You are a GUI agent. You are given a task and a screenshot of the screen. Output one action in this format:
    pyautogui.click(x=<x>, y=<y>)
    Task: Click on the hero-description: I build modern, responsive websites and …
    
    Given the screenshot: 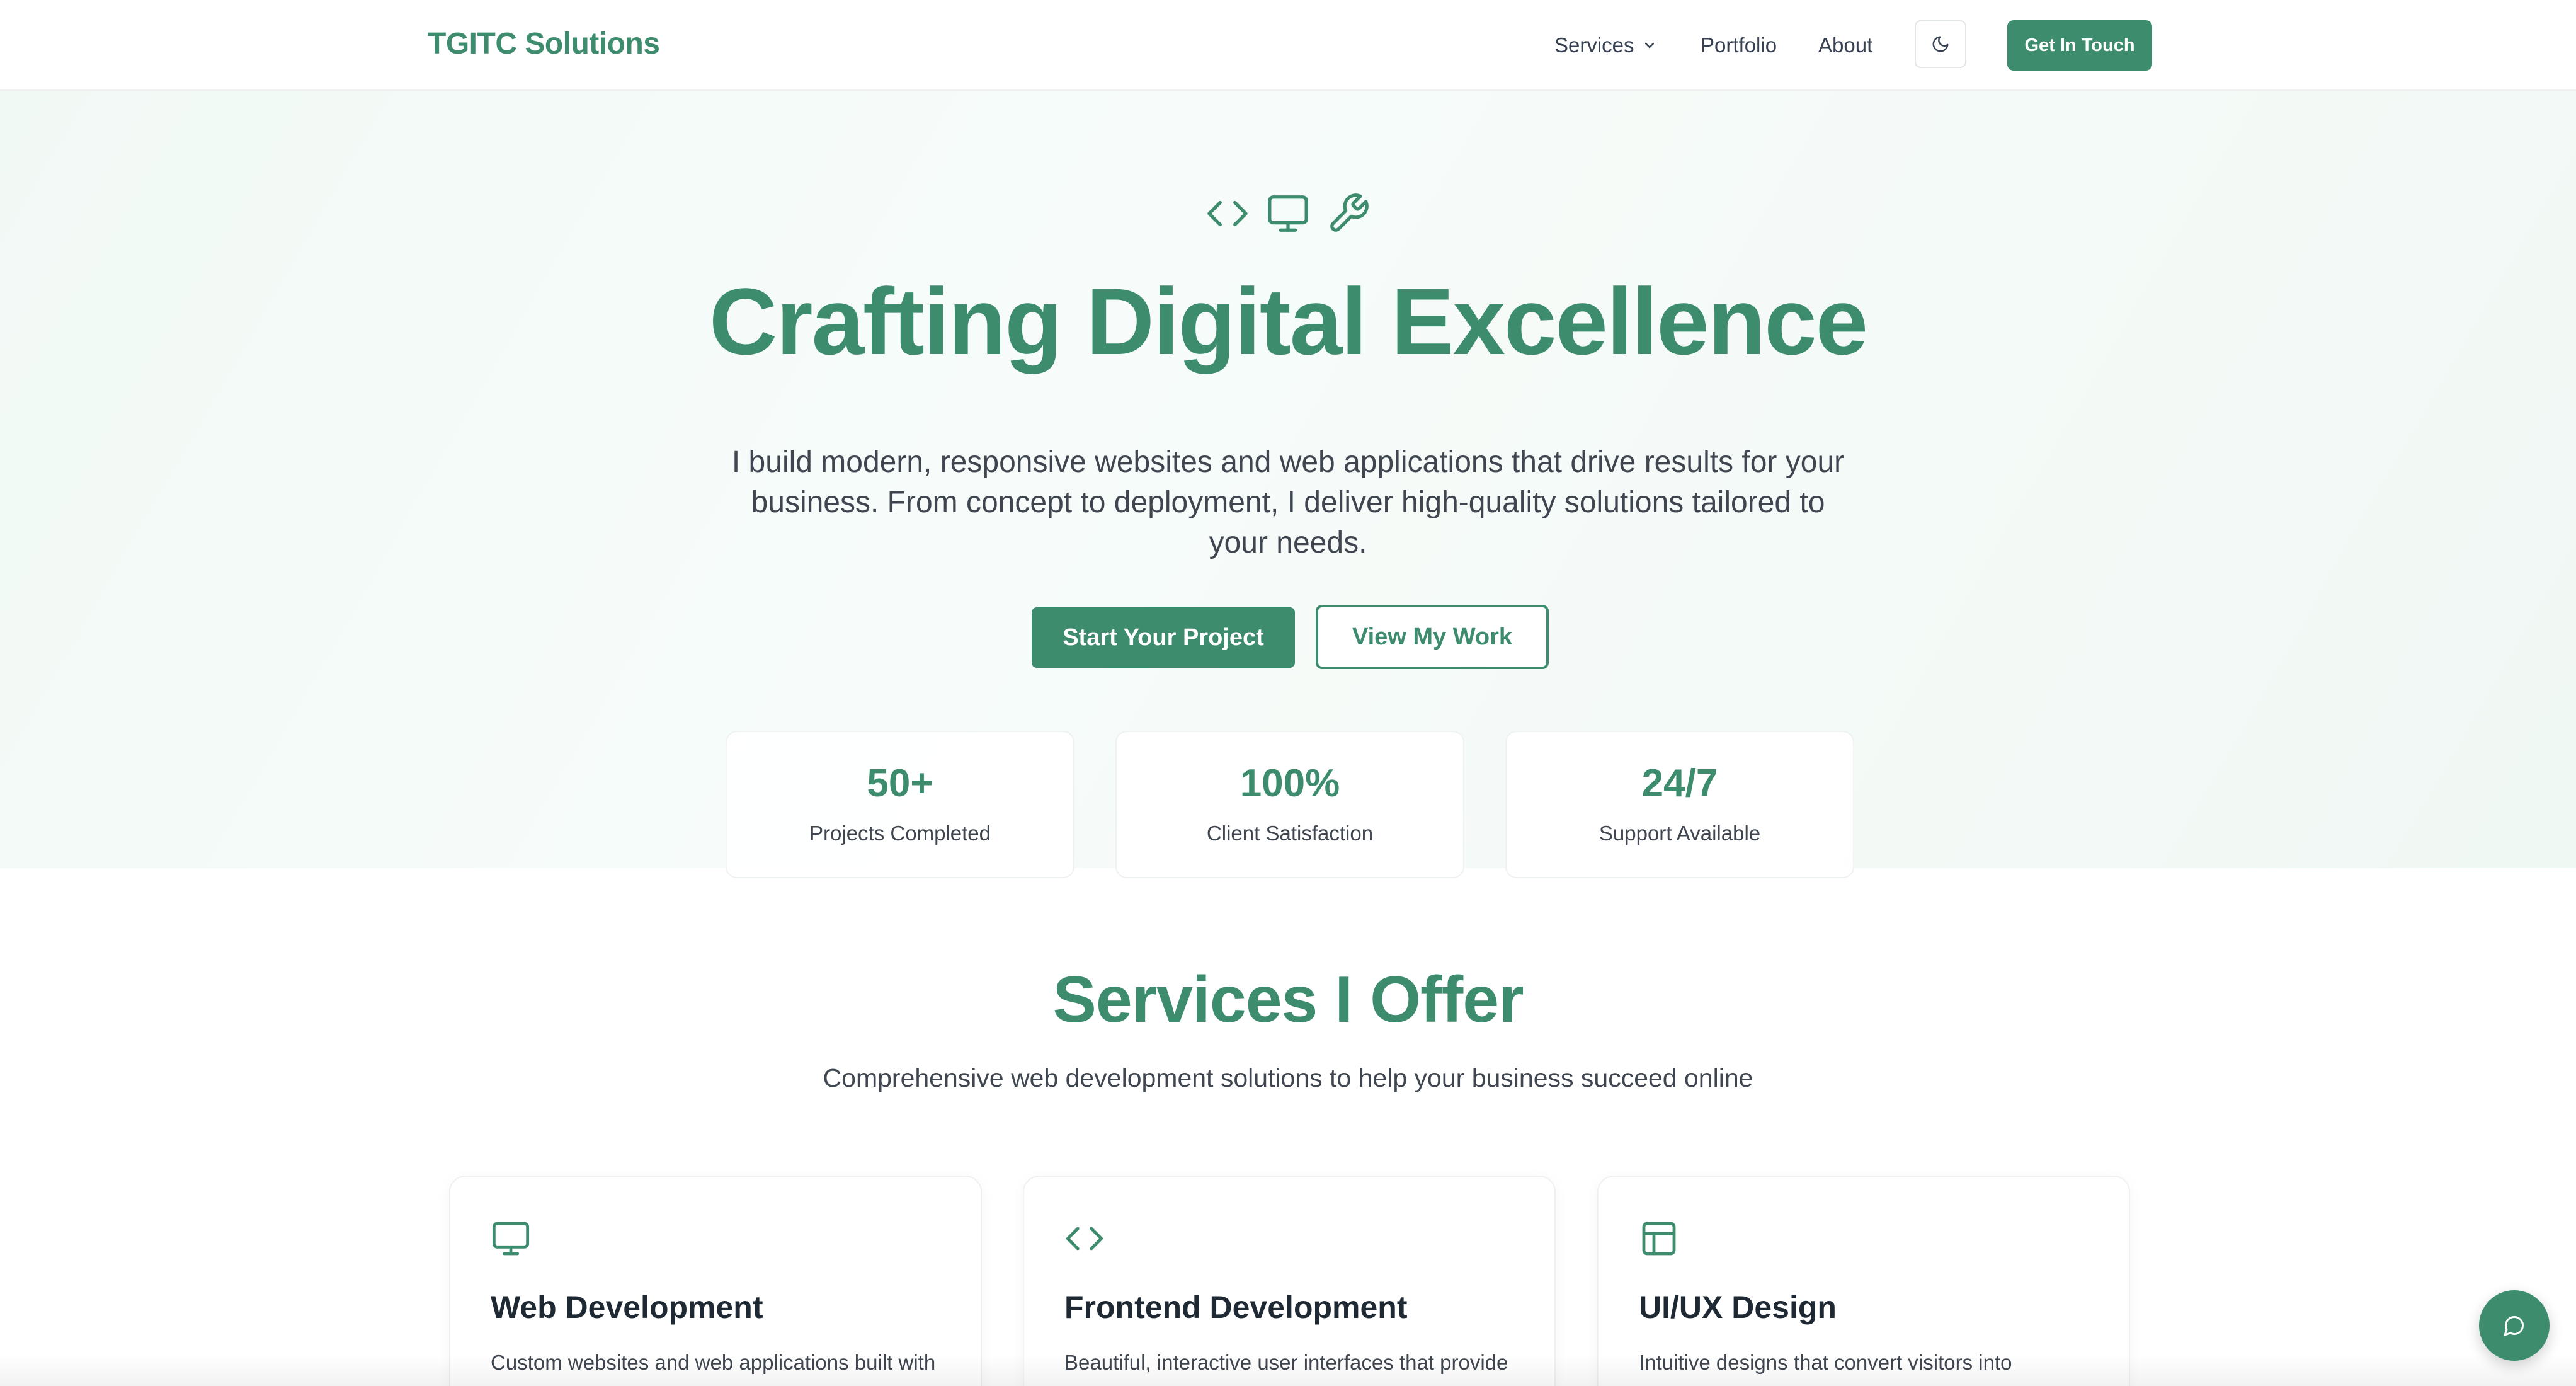 What is the action you would take?
    pyautogui.click(x=1288, y=502)
    